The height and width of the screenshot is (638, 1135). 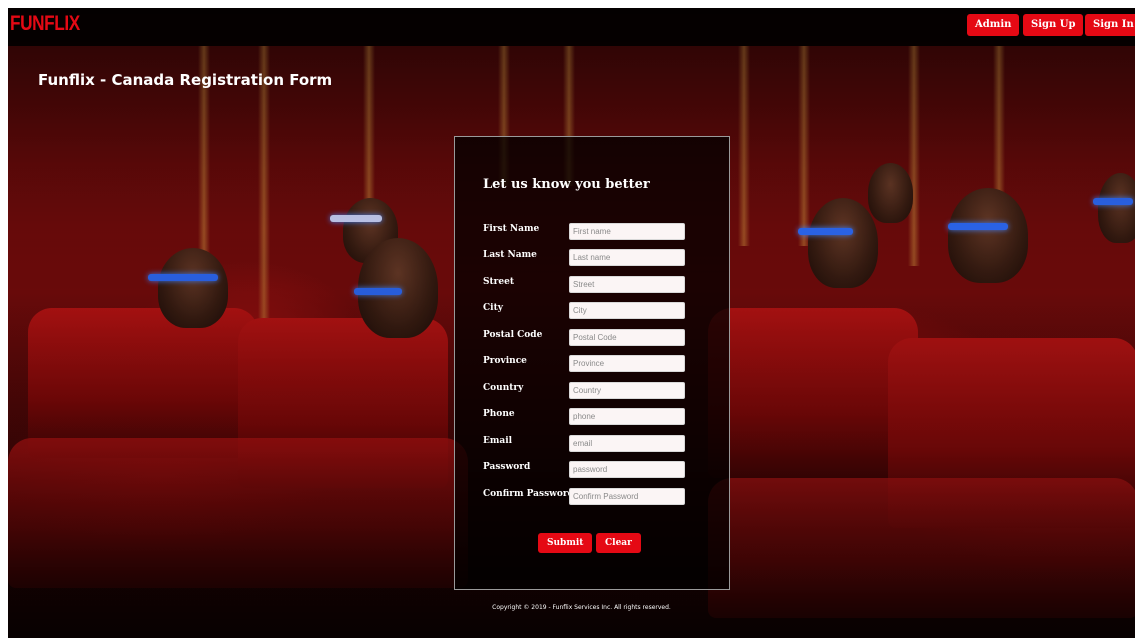 I want to click on form-row-first-name: First Name, so click(x=603, y=231).